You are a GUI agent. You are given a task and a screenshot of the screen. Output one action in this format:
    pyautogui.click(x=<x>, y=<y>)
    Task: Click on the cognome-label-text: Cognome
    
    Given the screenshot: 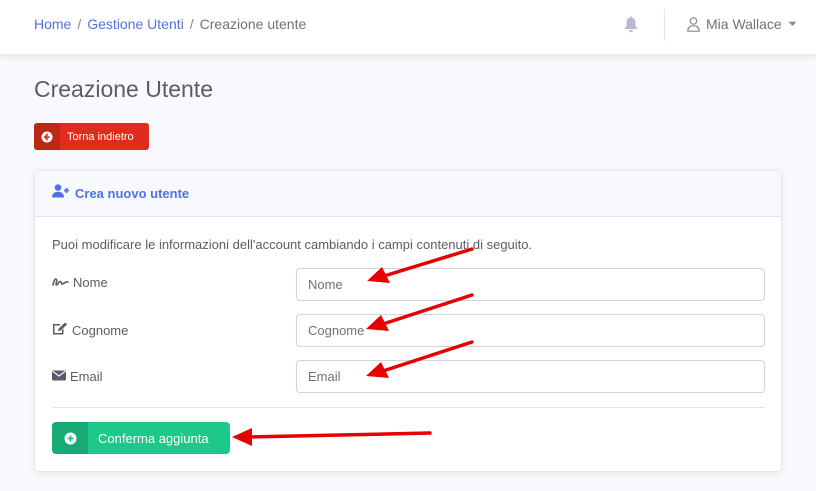 What is the action you would take?
    pyautogui.click(x=100, y=330)
    